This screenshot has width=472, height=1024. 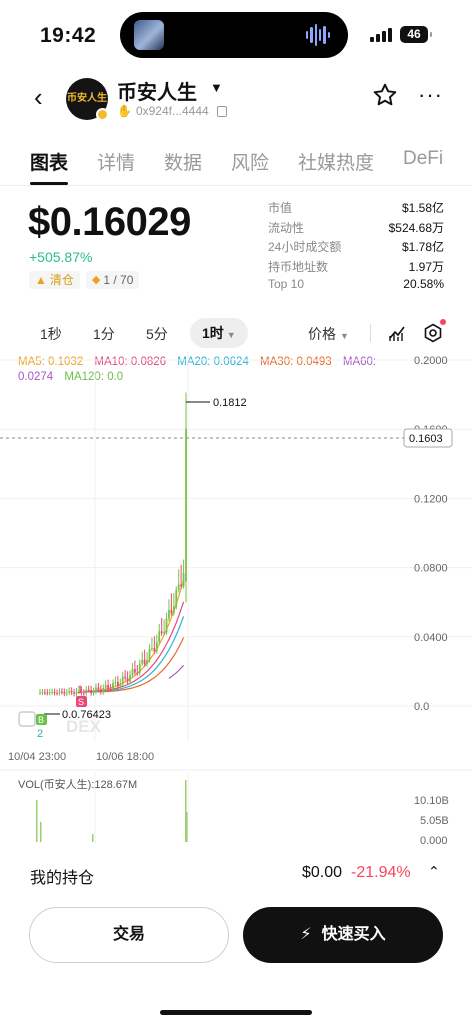 I want to click on rank-tag: ◆ 1 / 70, so click(x=112, y=280).